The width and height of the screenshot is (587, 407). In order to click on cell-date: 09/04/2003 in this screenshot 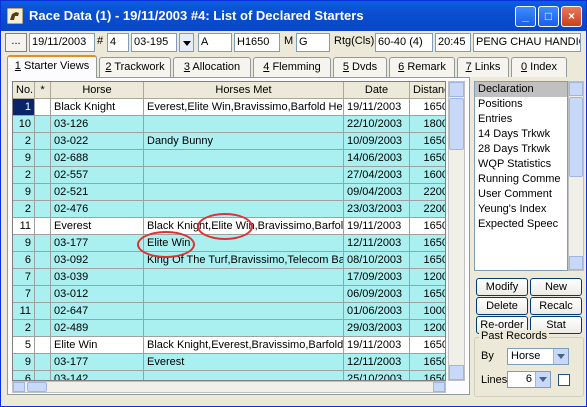, I will do `click(377, 192)`.